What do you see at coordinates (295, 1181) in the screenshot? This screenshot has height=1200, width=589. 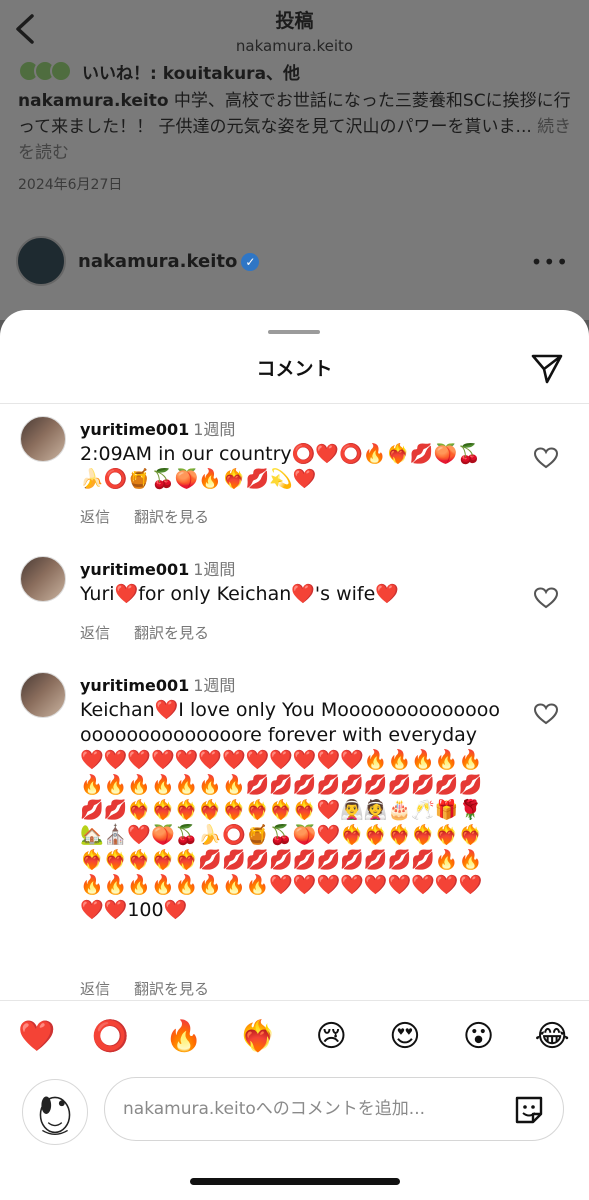 I see `home-indicator` at bounding box center [295, 1181].